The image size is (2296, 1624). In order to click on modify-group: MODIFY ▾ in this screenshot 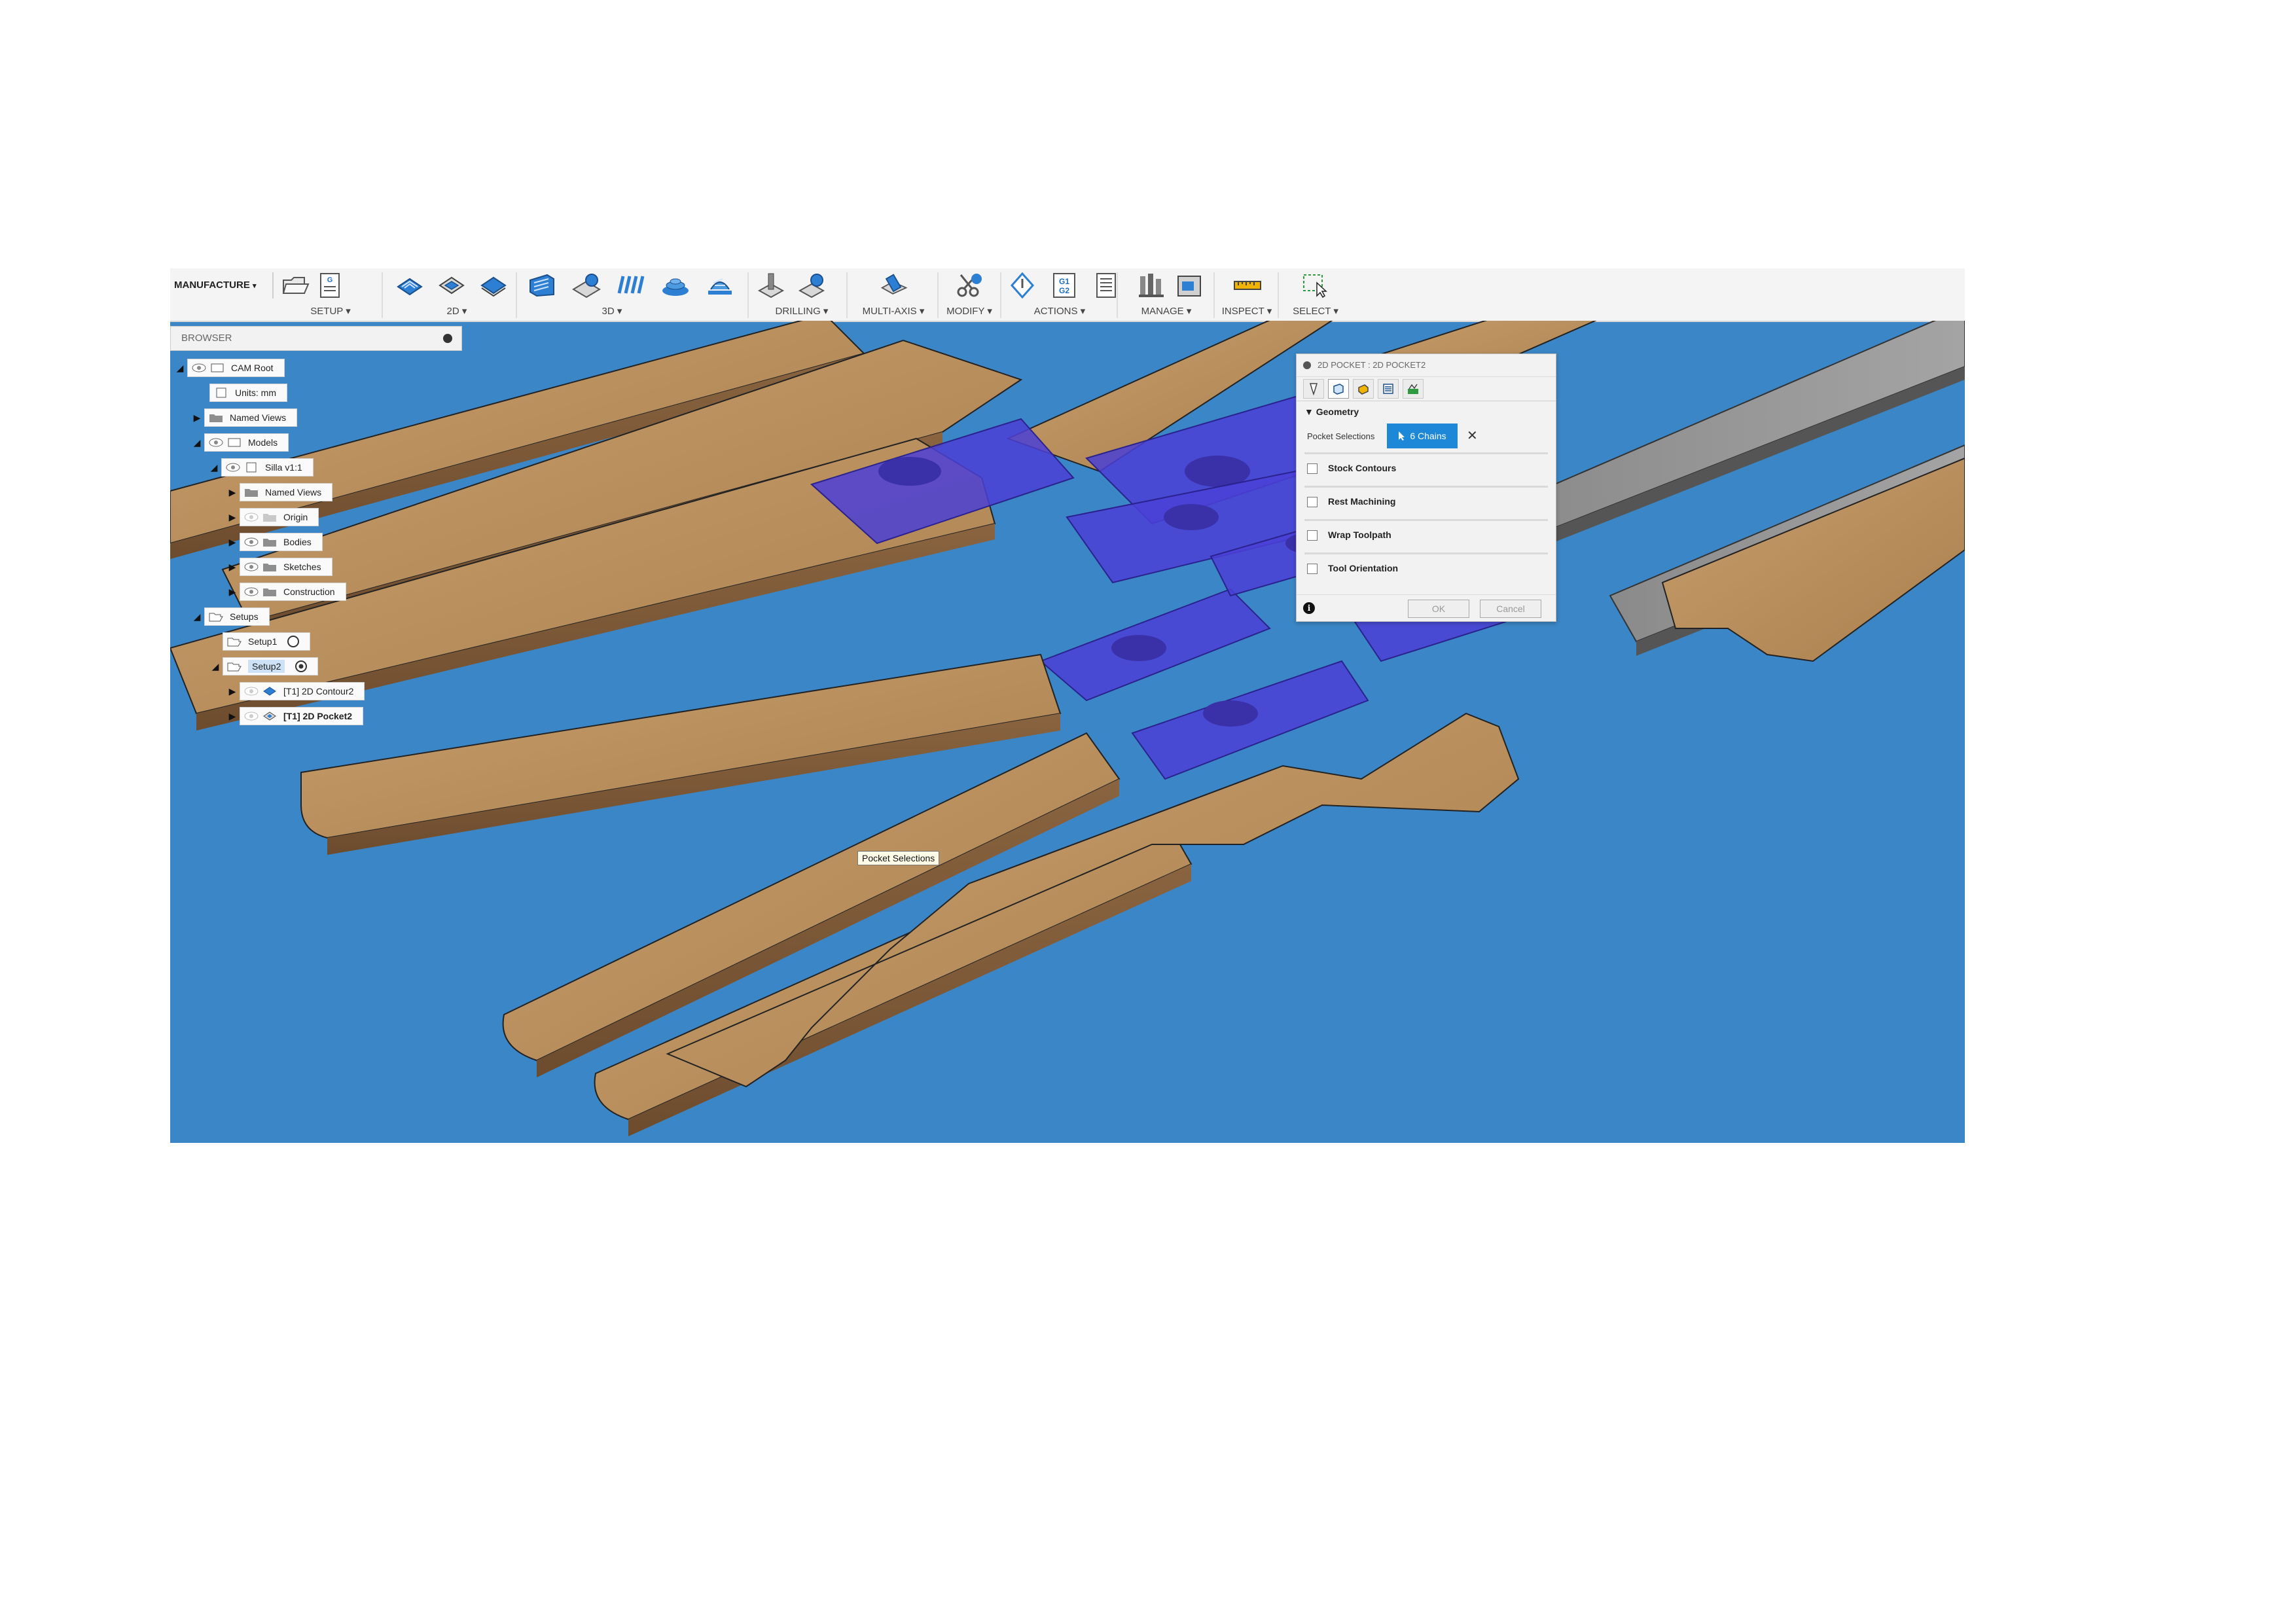, I will do `click(969, 294)`.